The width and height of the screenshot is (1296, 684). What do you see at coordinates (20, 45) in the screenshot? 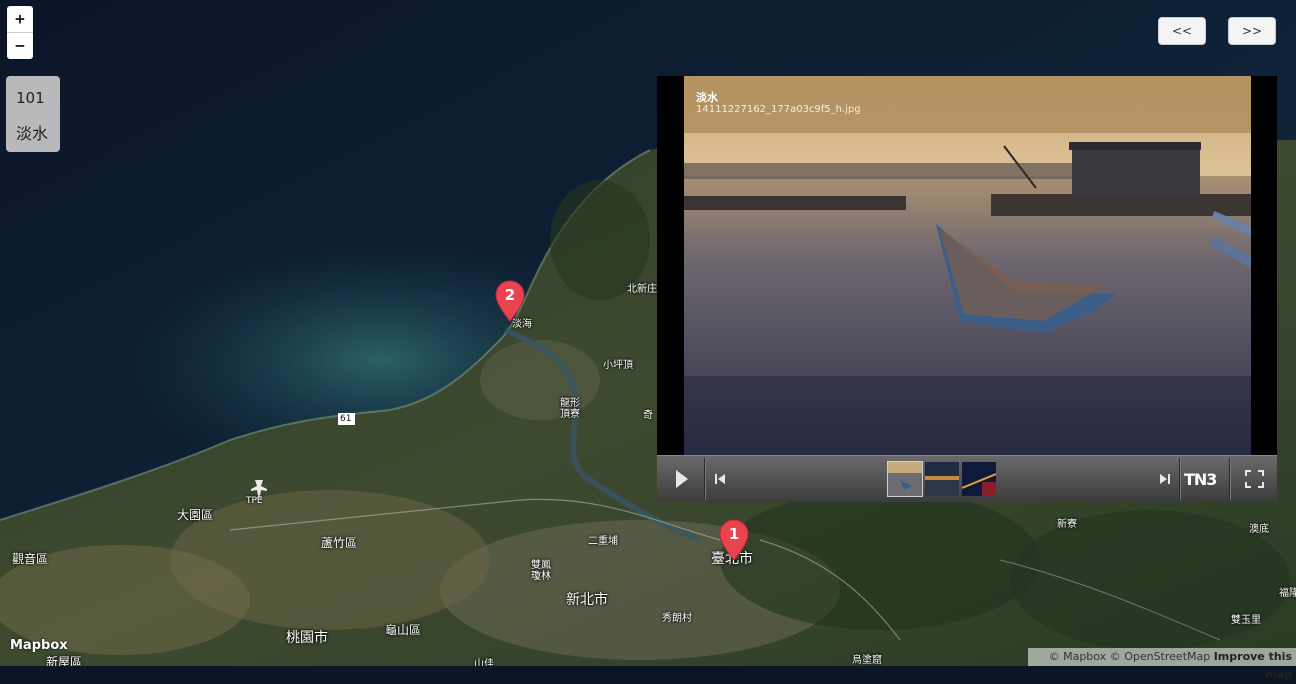
I see `zoom-out-button: −` at bounding box center [20, 45].